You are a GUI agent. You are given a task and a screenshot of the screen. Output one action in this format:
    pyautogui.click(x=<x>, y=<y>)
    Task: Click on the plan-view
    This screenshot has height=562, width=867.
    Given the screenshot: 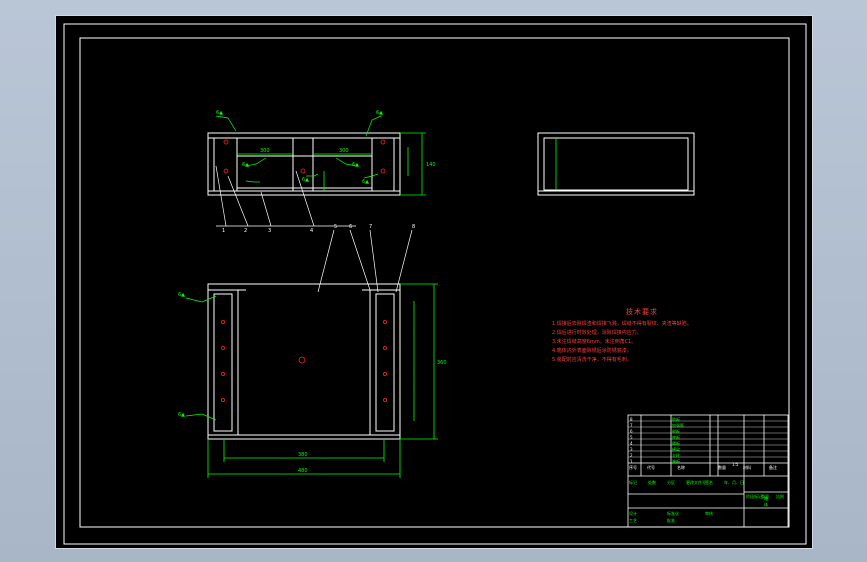 What is the action you would take?
    pyautogui.click(x=304, y=361)
    